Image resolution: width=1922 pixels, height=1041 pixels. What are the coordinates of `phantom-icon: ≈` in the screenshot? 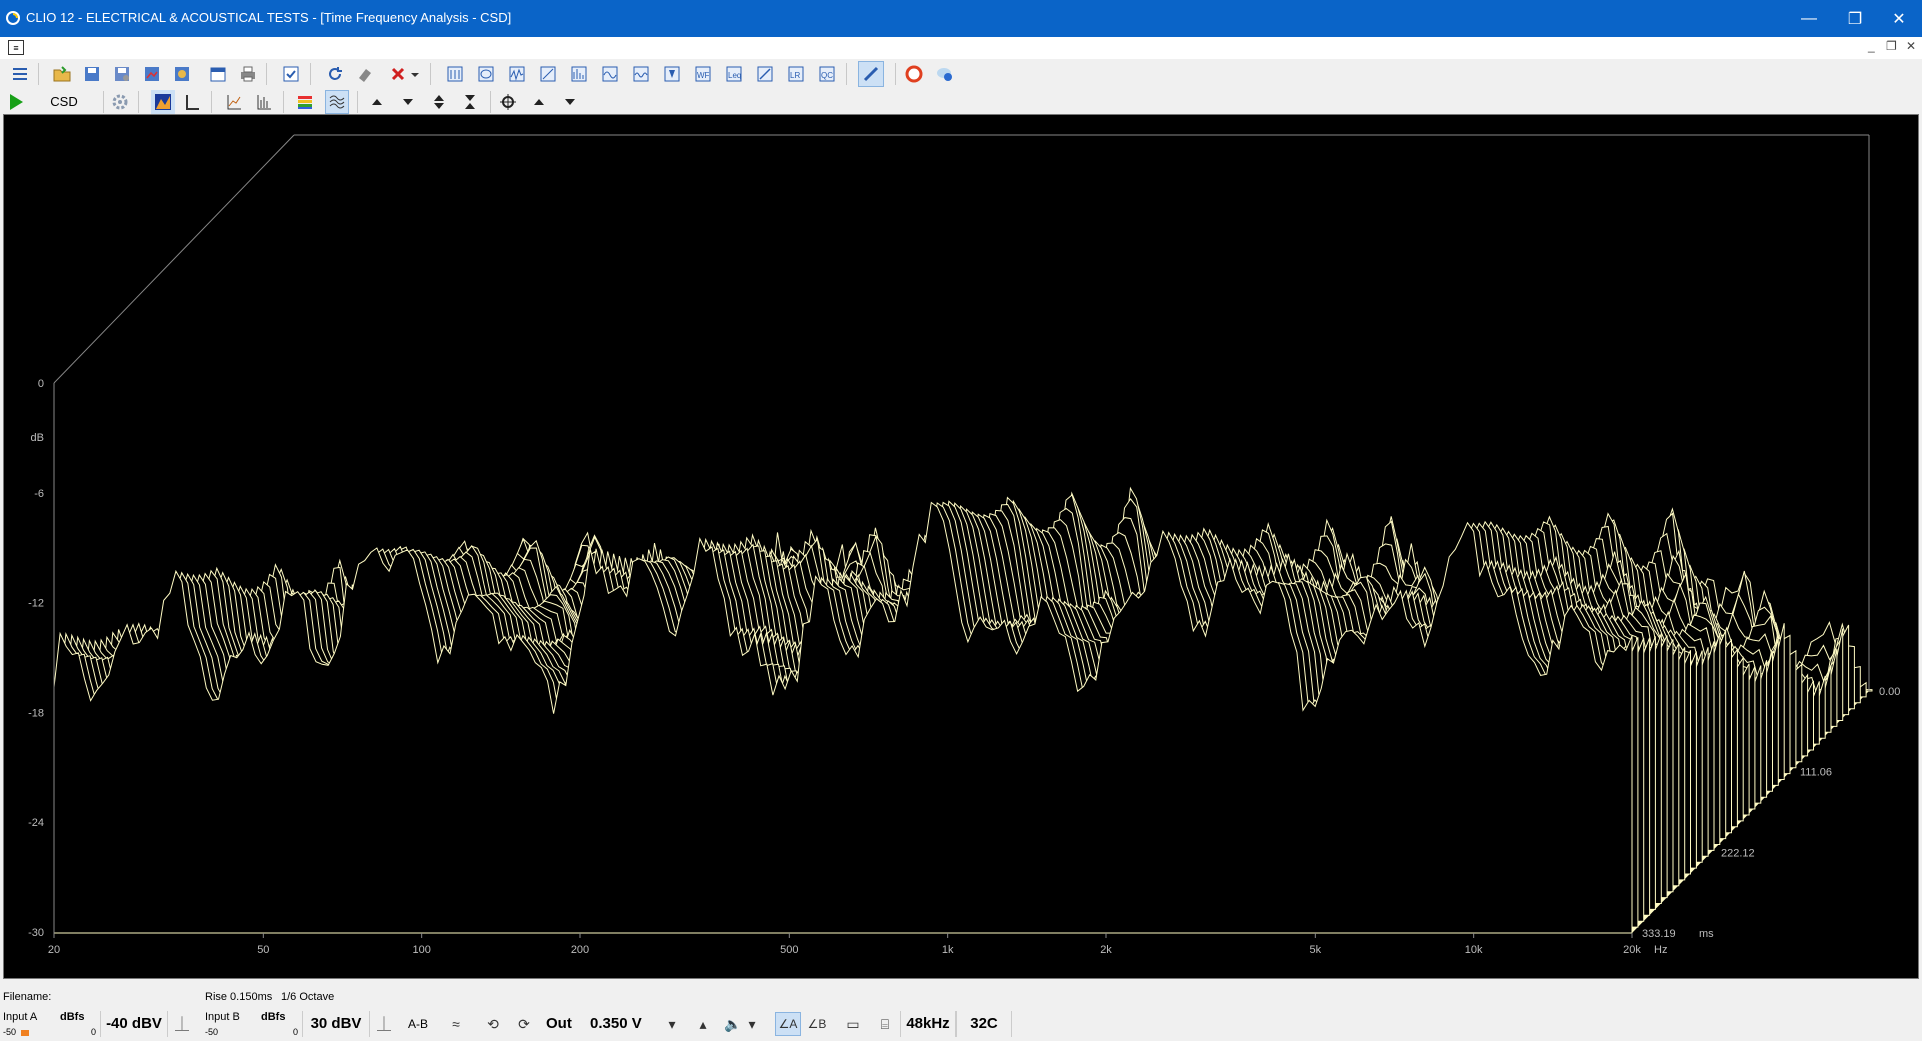 It's located at (456, 1024).